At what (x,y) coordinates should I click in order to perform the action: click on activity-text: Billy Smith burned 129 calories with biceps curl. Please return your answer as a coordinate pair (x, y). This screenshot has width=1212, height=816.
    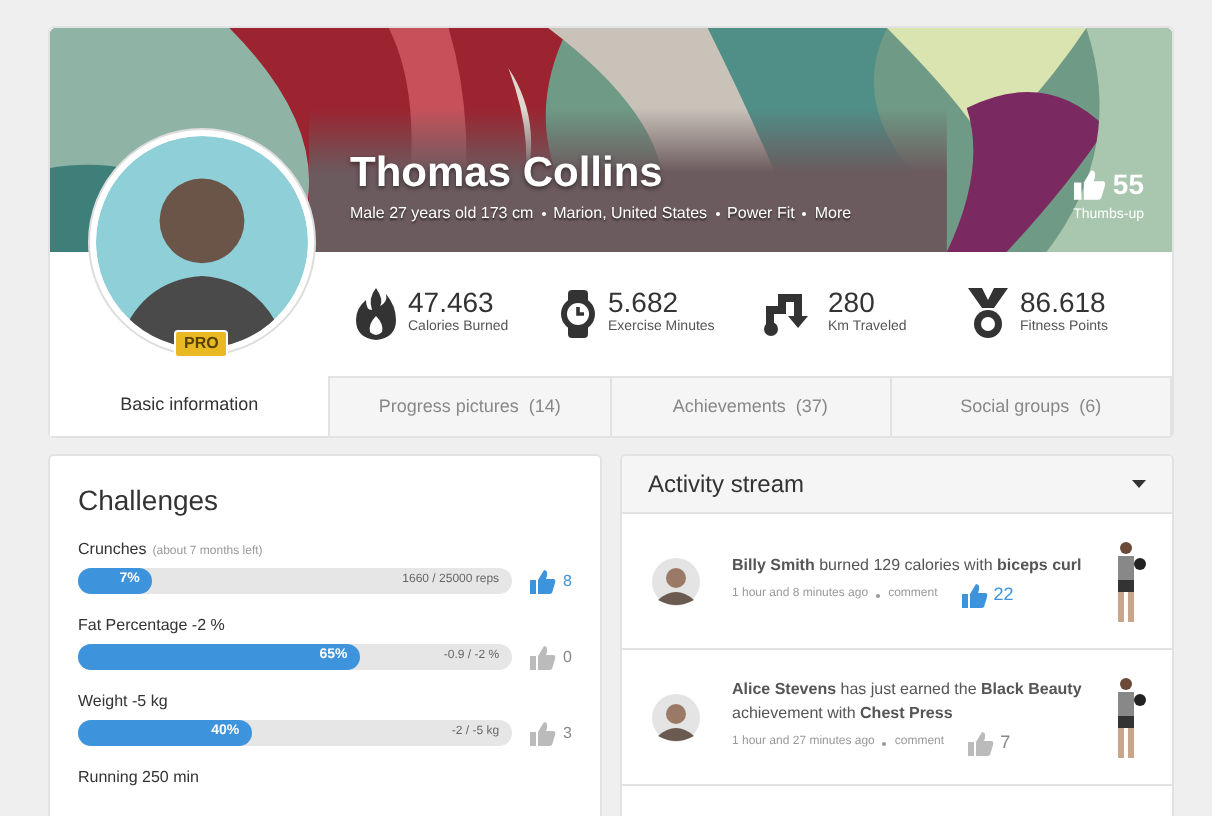
    Looking at the image, I should click on (908, 565).